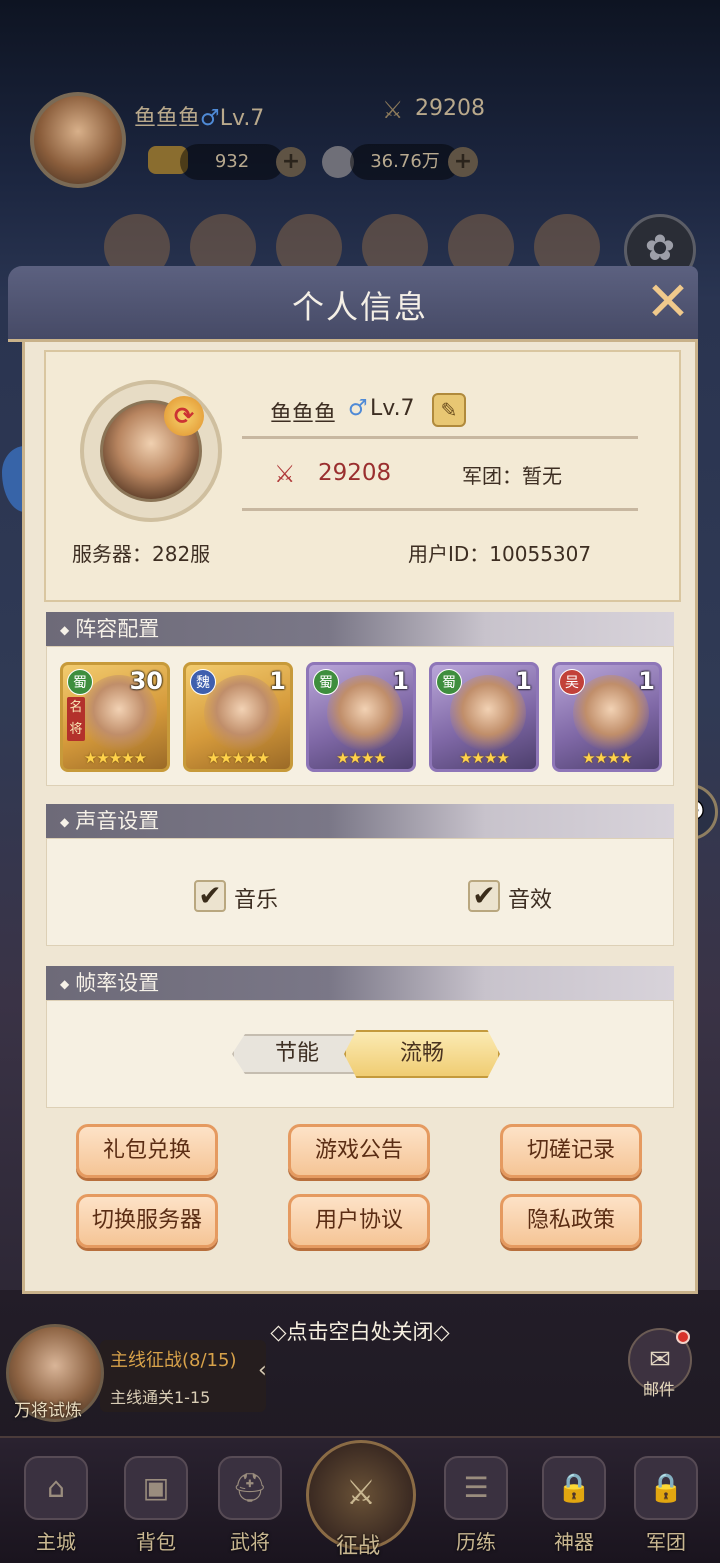 This screenshot has height=1563, width=720. I want to click on framerate-power-save-option: 节能, so click(297, 1054).